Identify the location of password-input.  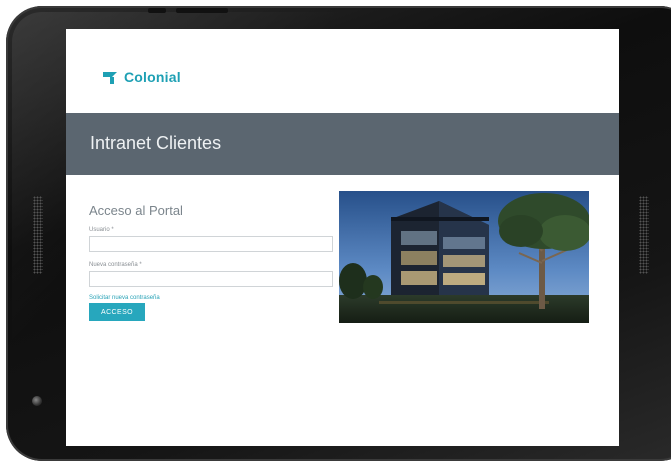
(211, 279).